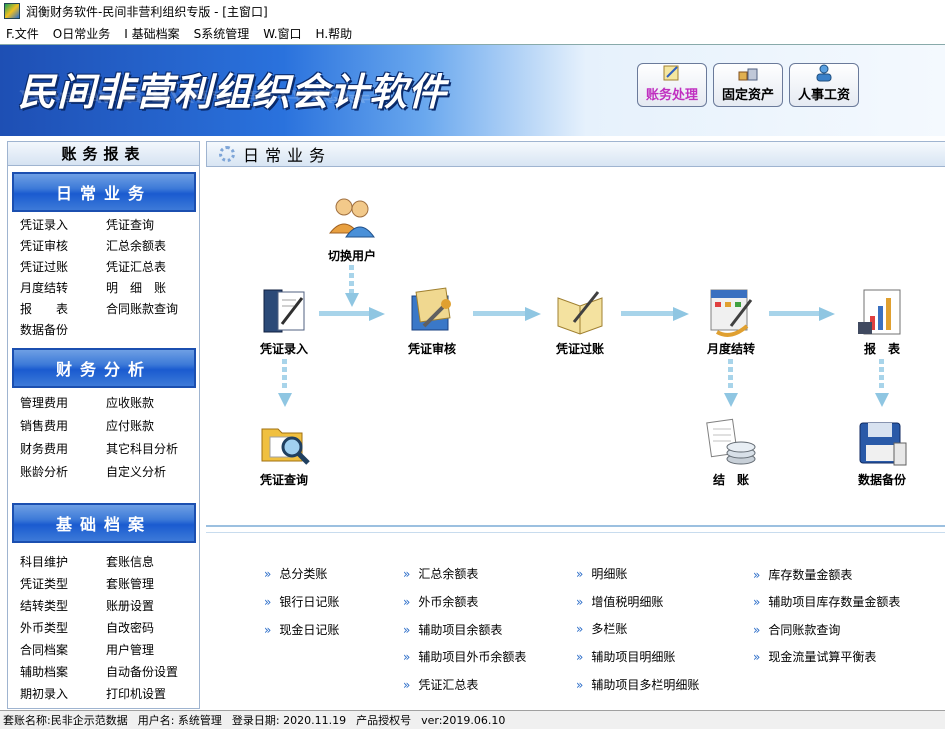 This screenshot has width=945, height=729. Describe the element at coordinates (352, 228) in the screenshot. I see `flow-switch-user: 切换用户` at that location.